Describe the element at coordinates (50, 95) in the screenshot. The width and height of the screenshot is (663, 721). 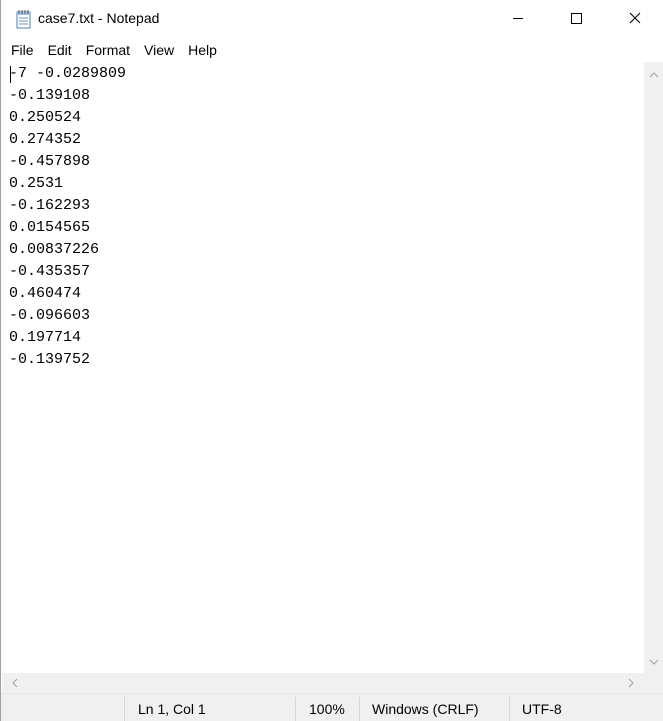
I see `editor-line: -0.139108` at that location.